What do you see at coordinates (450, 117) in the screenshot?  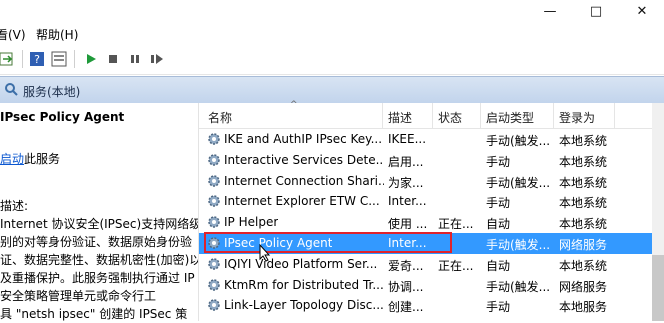 I see `column-status: 状态` at bounding box center [450, 117].